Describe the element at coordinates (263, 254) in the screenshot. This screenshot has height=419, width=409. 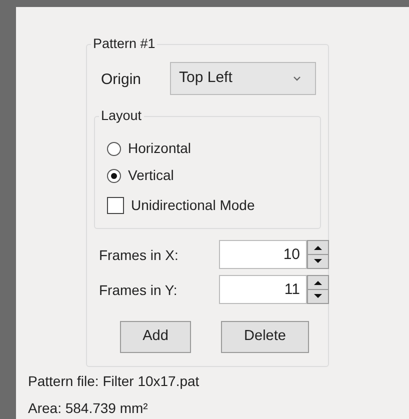
I see `number-field: 10` at that location.